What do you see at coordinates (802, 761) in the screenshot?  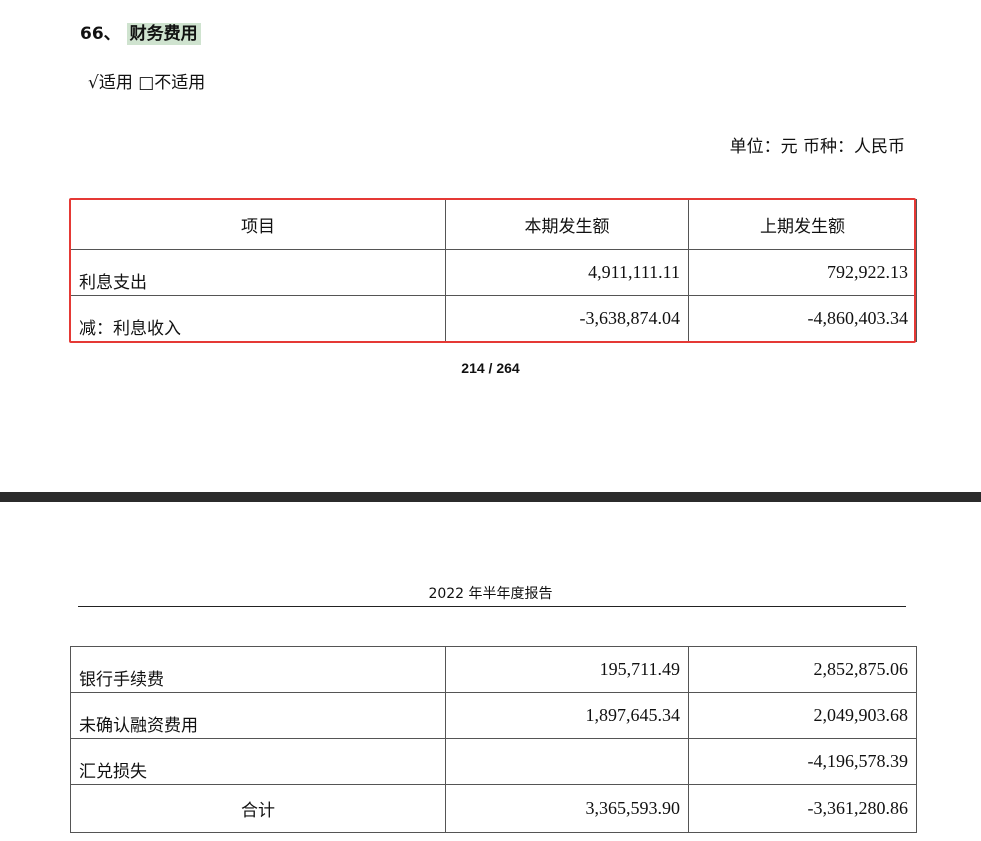 I see `row-previous: -4,196,578.39` at bounding box center [802, 761].